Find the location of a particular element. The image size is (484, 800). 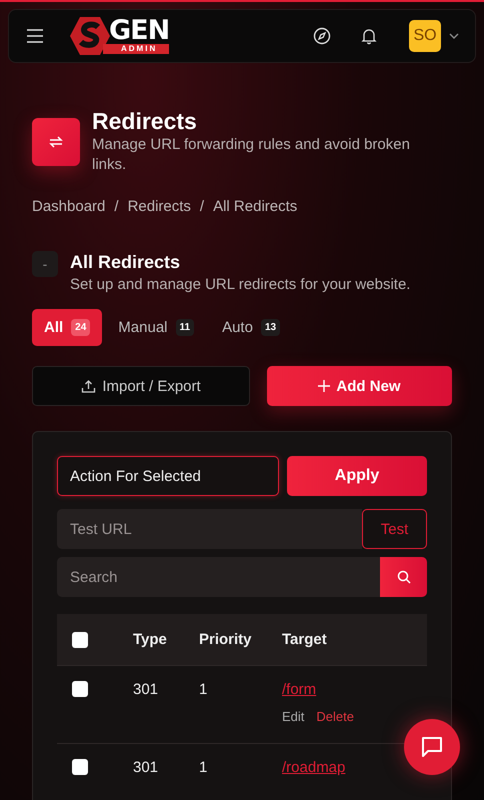

user-avatar: SO is located at coordinates (425, 36).